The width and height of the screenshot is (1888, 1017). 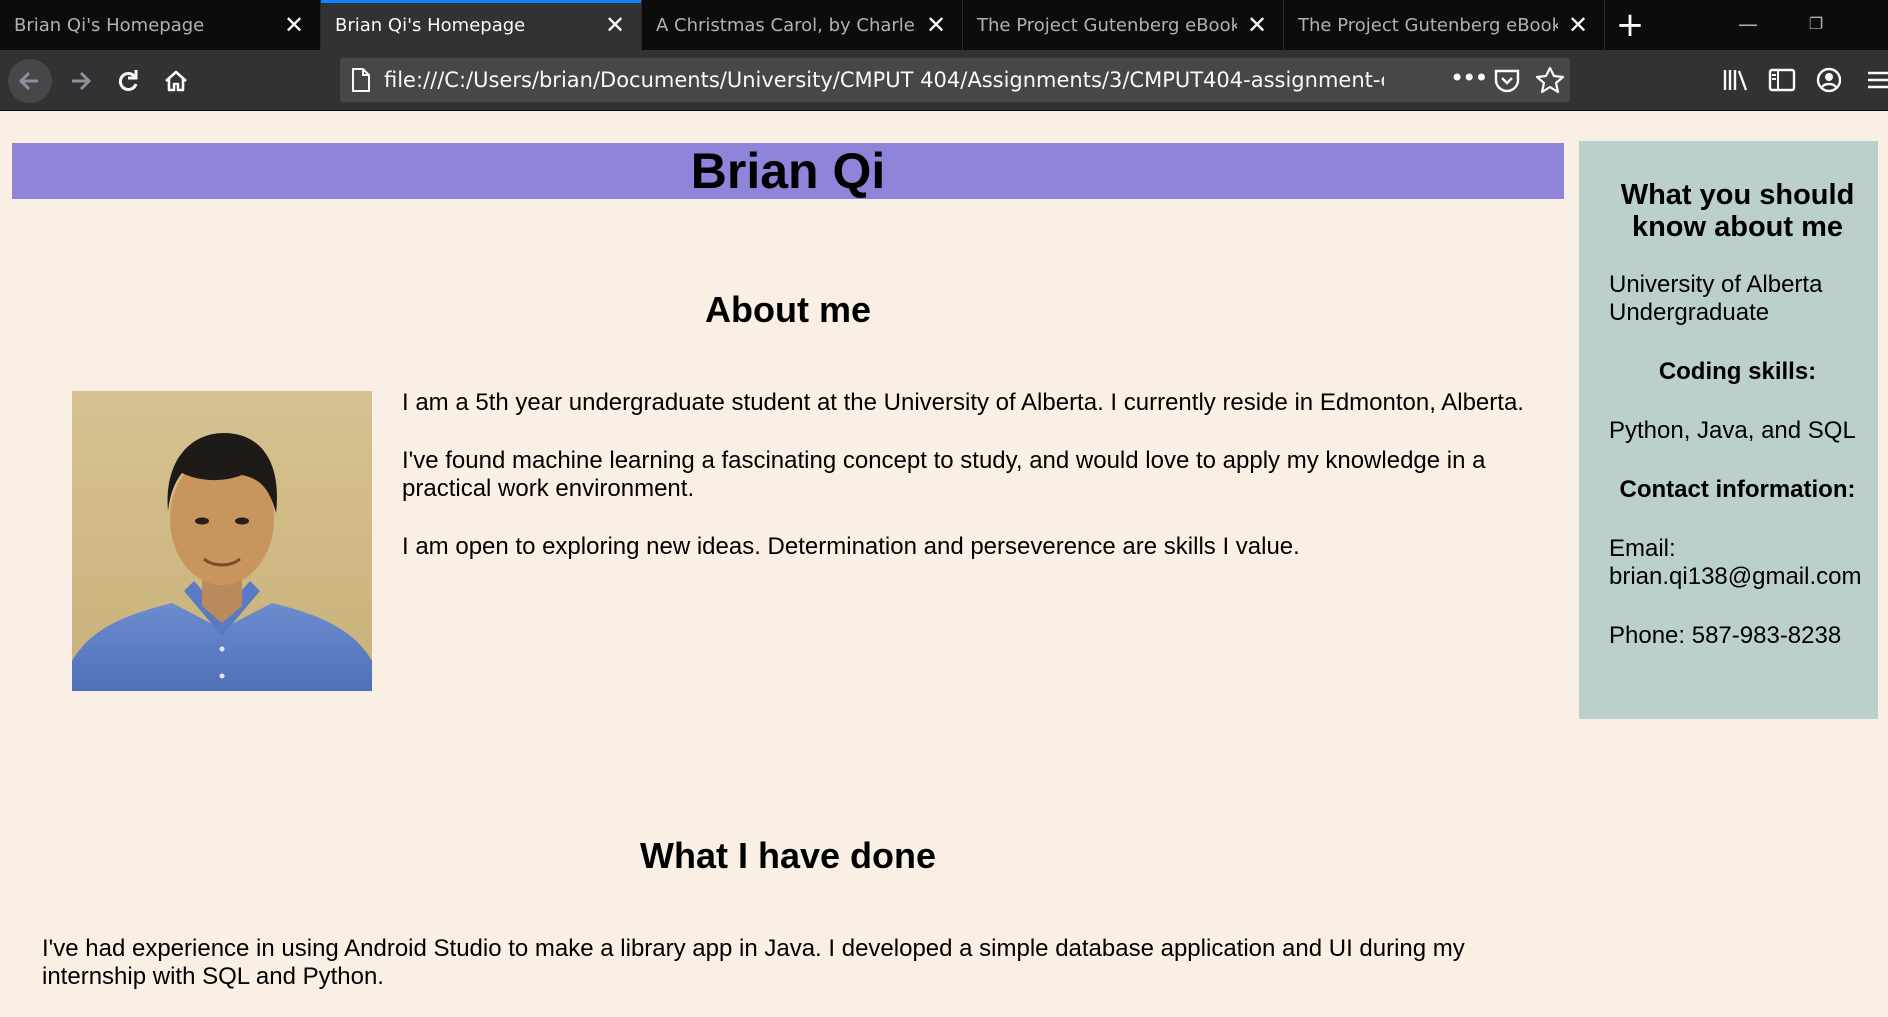 I want to click on account-icon, so click(x=1829, y=80).